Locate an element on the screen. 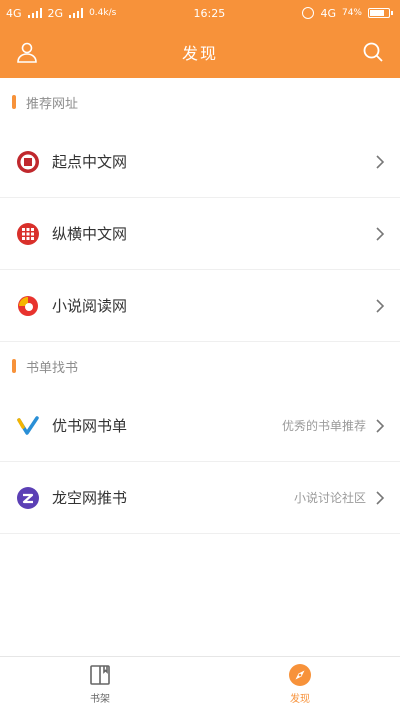  status-right: 4G 74% is located at coordinates (347, 13).